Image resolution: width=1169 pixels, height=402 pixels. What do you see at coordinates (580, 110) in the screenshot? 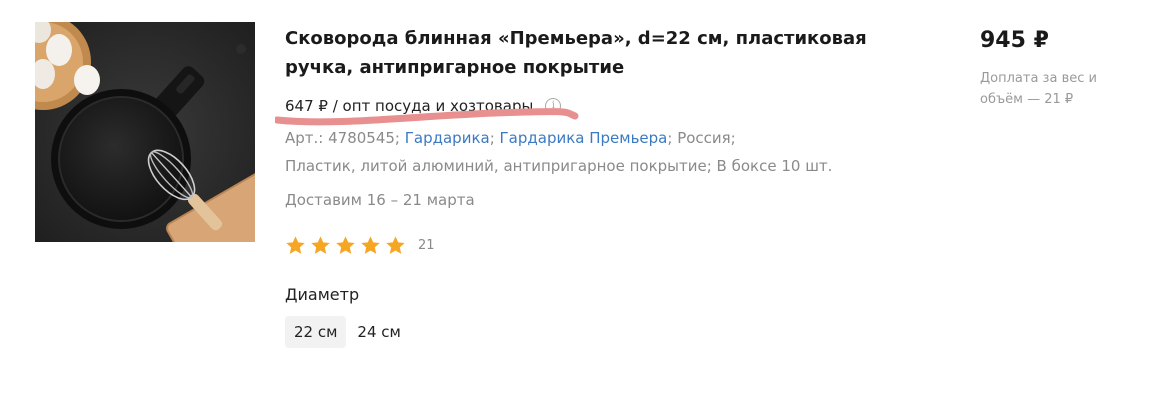
I see `wholesale-price-row: 647 ₽ / опт посуда и хозтовары i` at bounding box center [580, 110].